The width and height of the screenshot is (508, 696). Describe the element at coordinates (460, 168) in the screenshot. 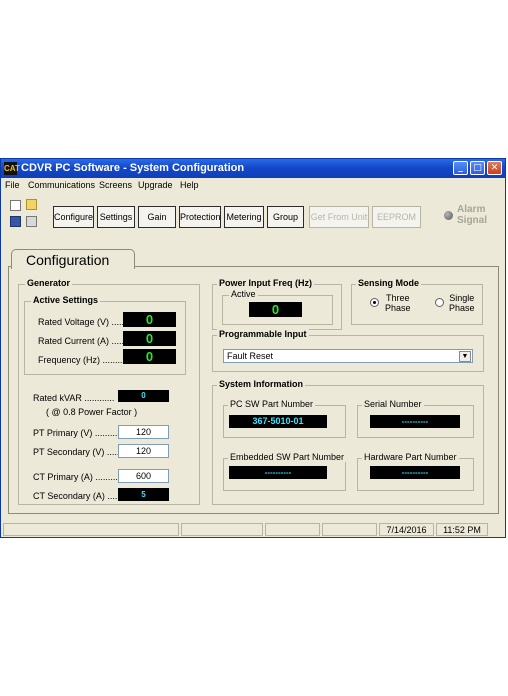

I see `minimize-button: _` at that location.